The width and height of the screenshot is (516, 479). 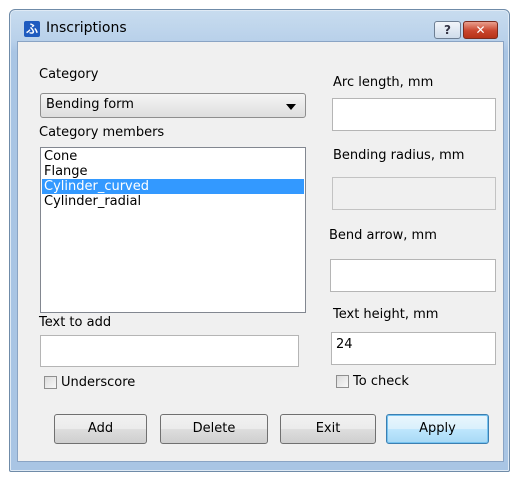 What do you see at coordinates (98, 382) in the screenshot?
I see `underscore-label: Underscore` at bounding box center [98, 382].